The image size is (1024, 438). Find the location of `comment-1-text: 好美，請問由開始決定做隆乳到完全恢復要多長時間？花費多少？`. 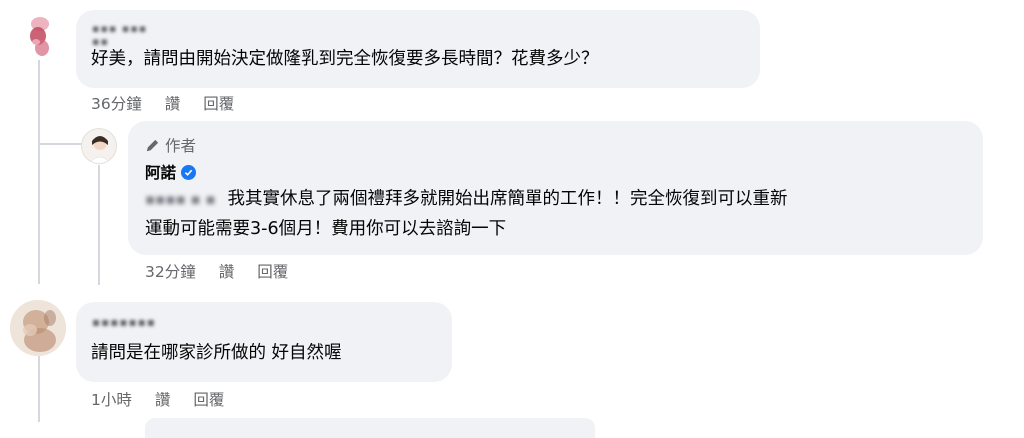

comment-1-text: 好美，請問由開始決定做隆乳到完全恢復要多長時間？花費多少？ is located at coordinates (345, 59).